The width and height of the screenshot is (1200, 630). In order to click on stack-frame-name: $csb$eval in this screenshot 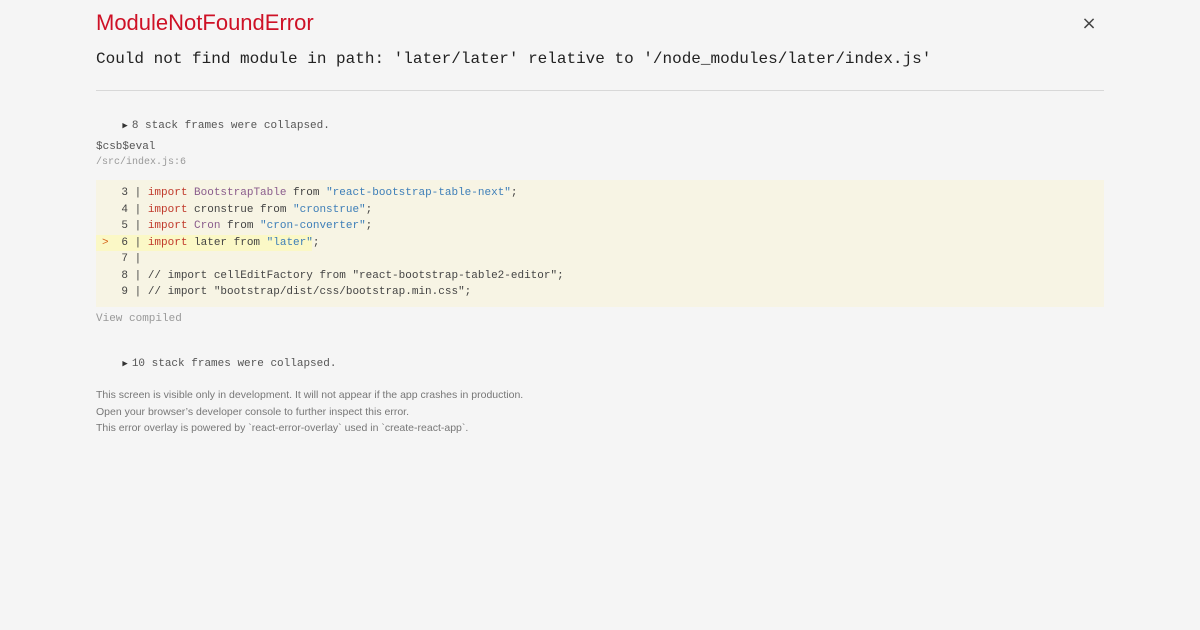, I will do `click(126, 147)`.